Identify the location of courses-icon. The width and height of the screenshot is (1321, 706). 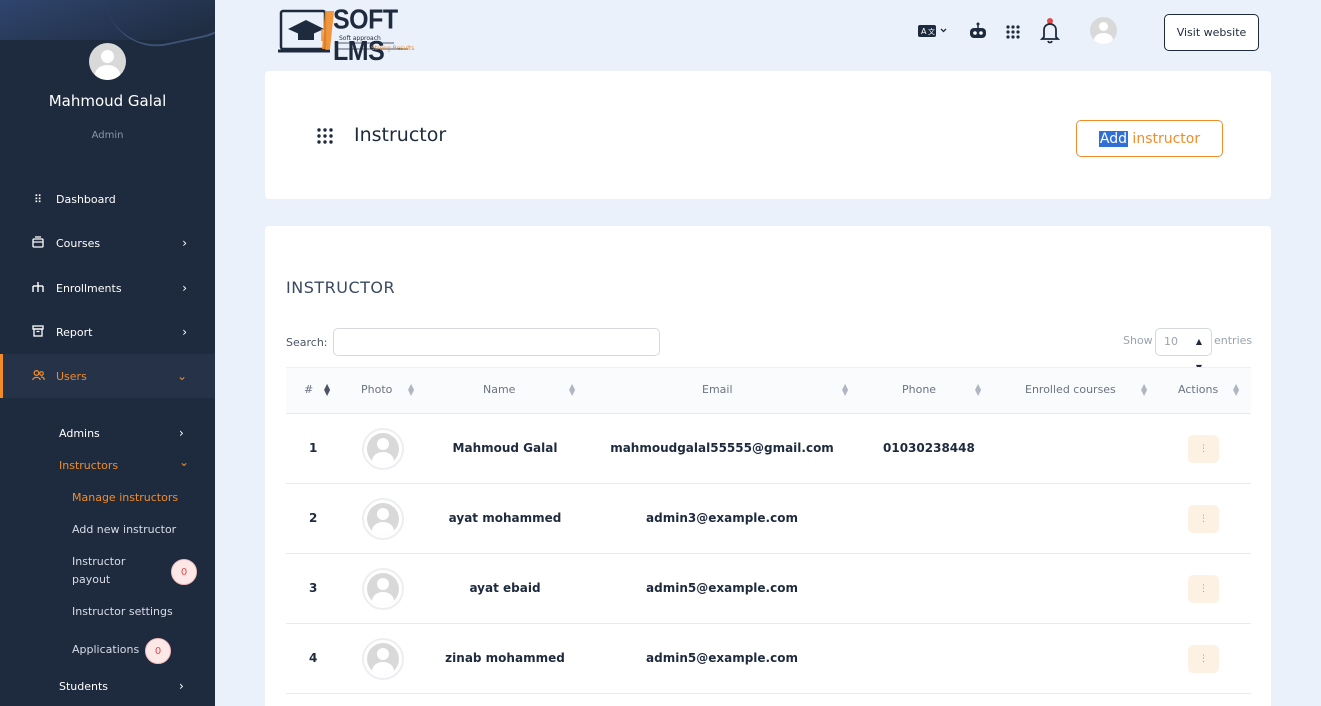
(38, 243).